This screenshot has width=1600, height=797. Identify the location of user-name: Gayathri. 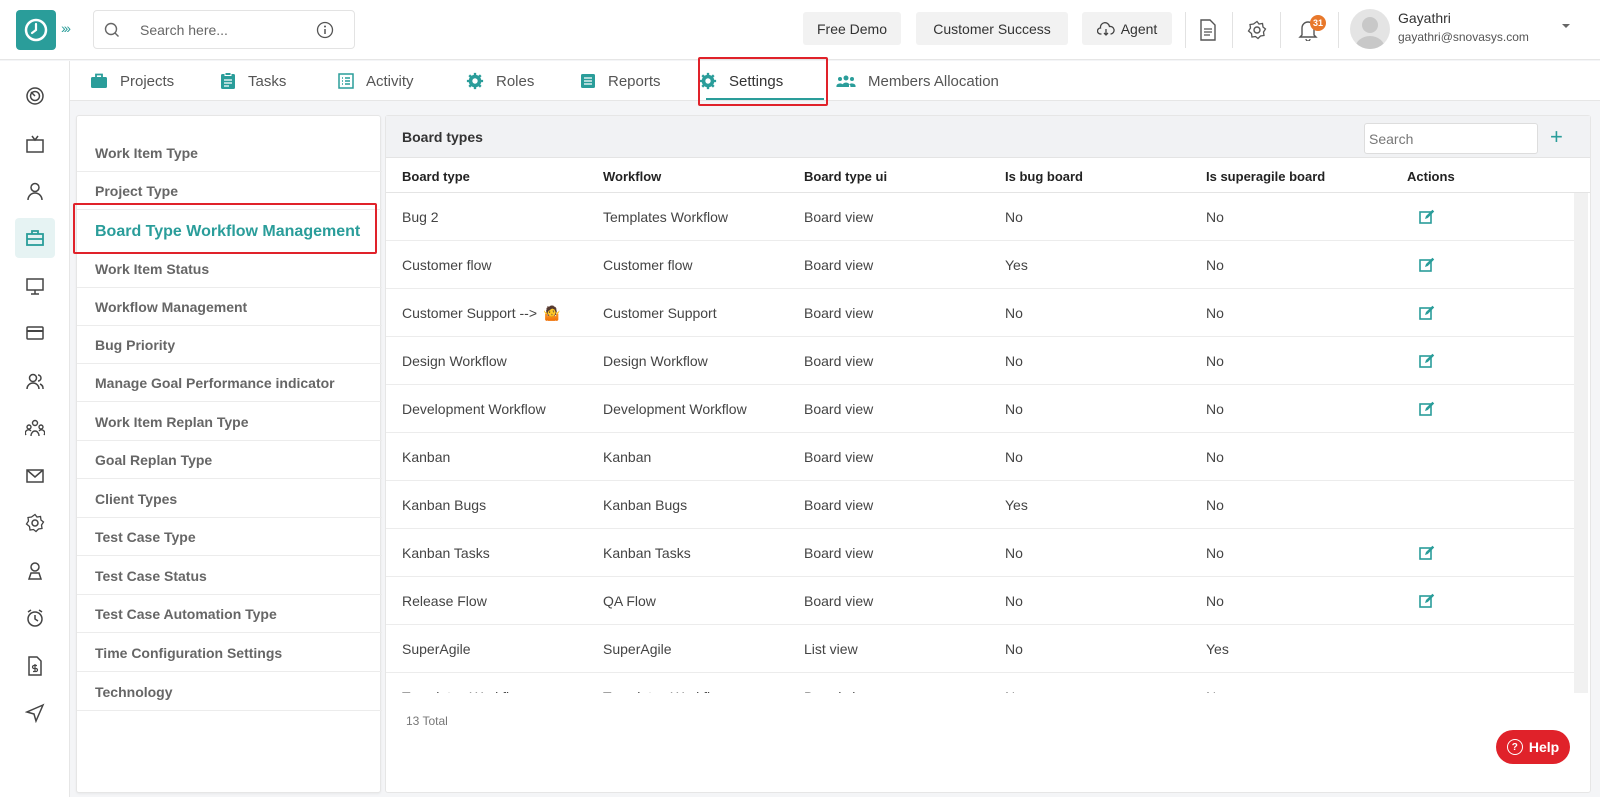
(1424, 18).